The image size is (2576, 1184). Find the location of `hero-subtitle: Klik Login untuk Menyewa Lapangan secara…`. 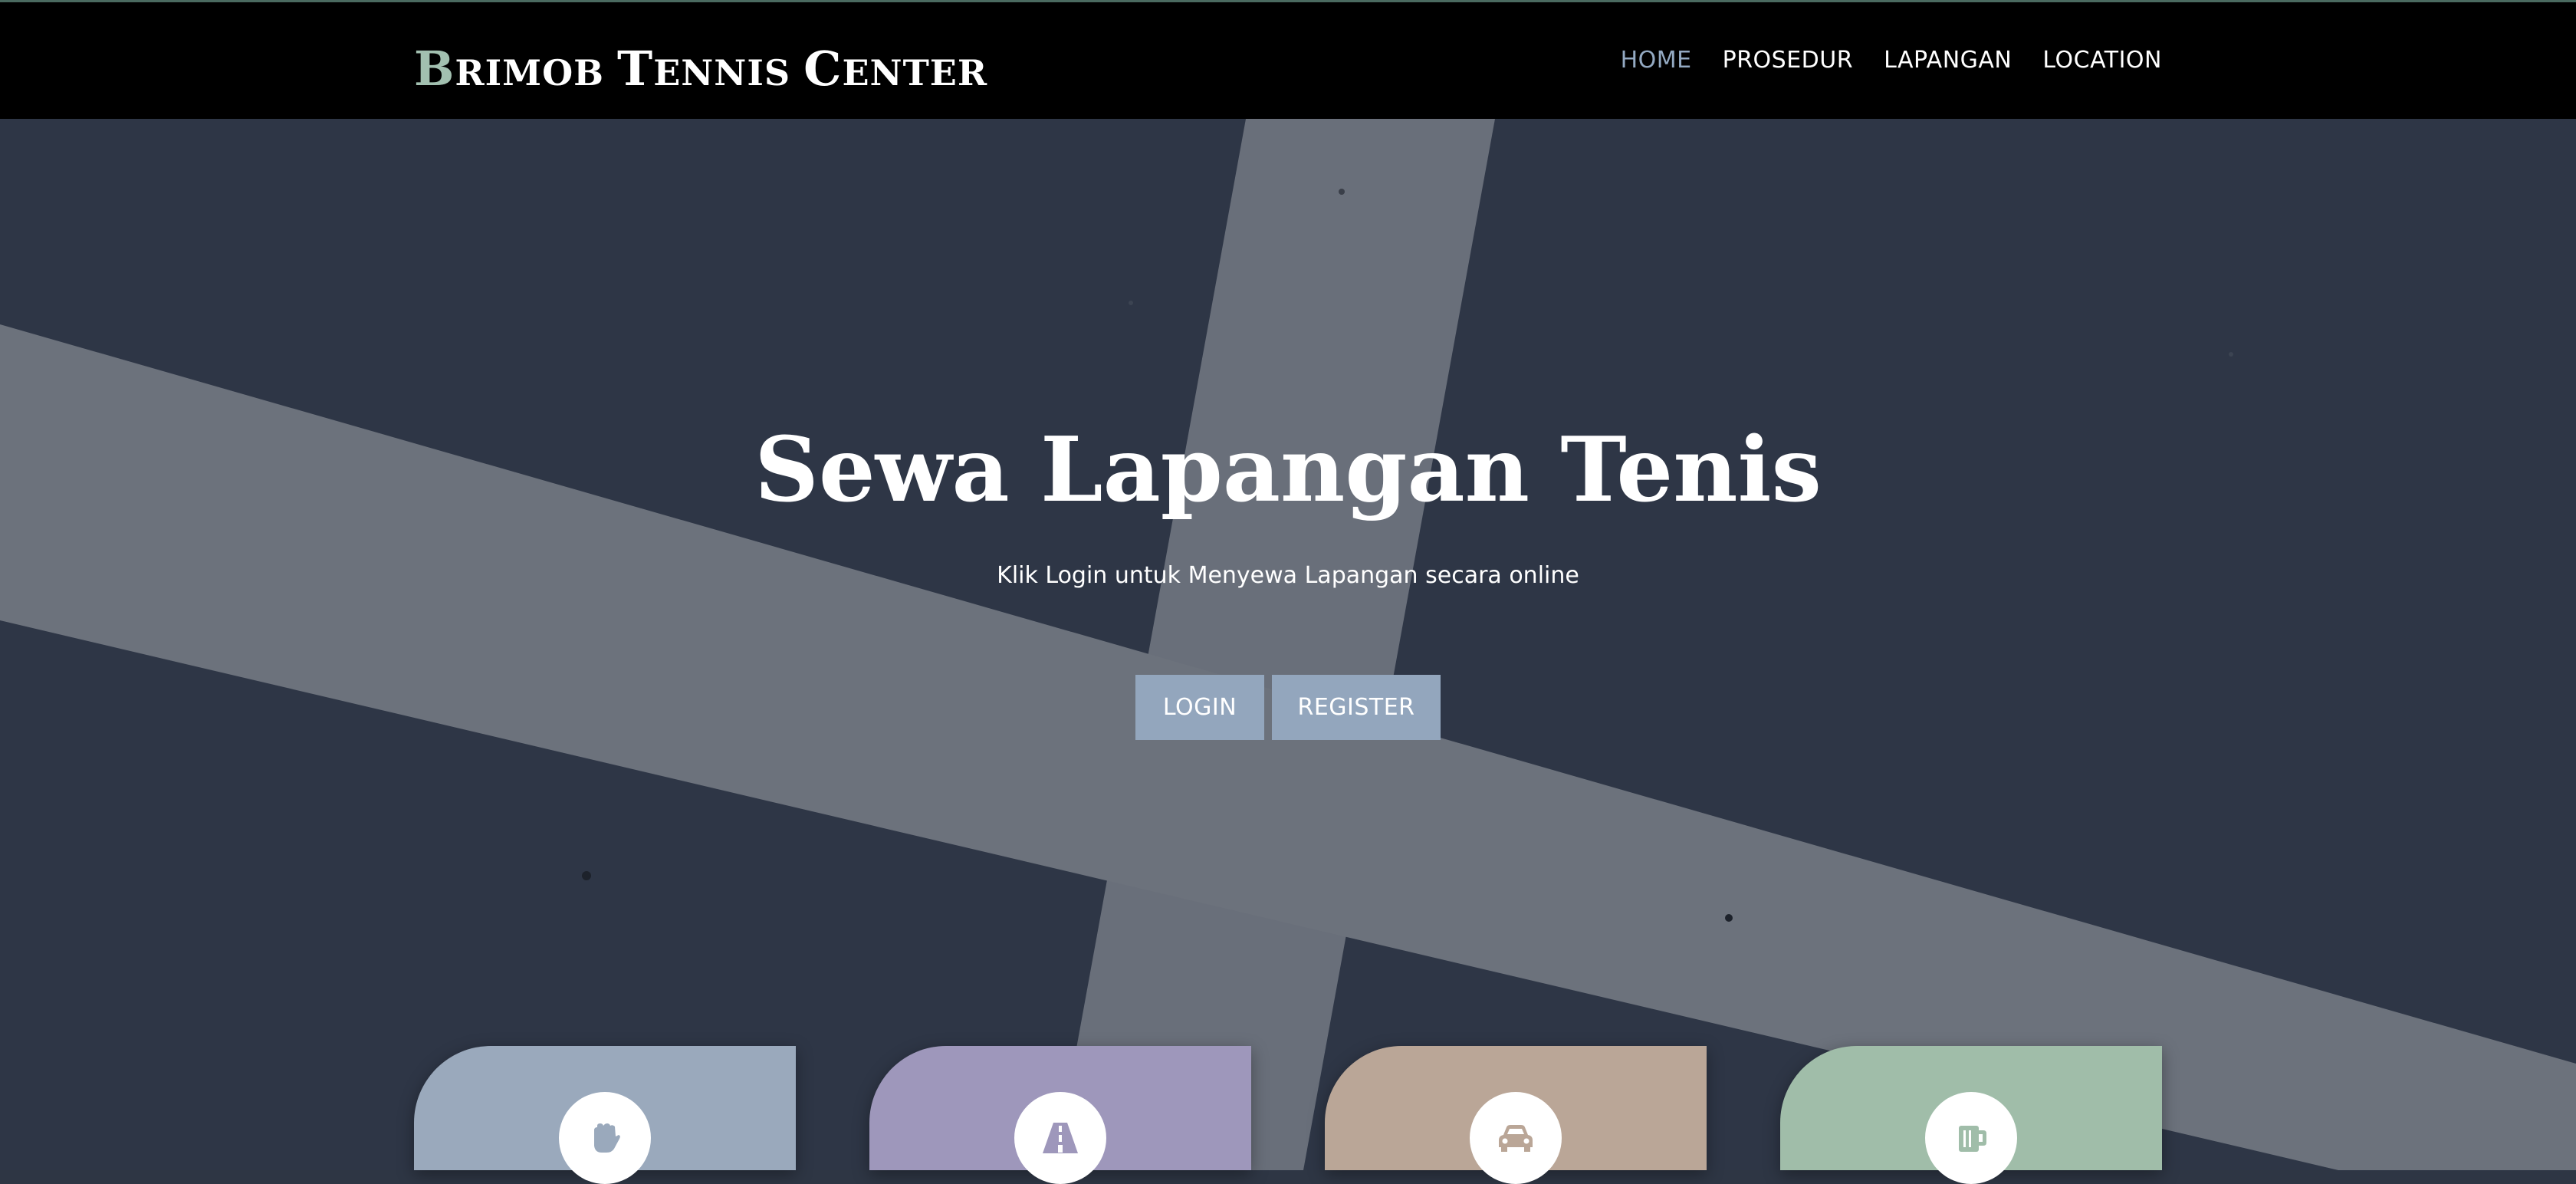

hero-subtitle: Klik Login untuk Menyewa Lapangan secara… is located at coordinates (1288, 575).